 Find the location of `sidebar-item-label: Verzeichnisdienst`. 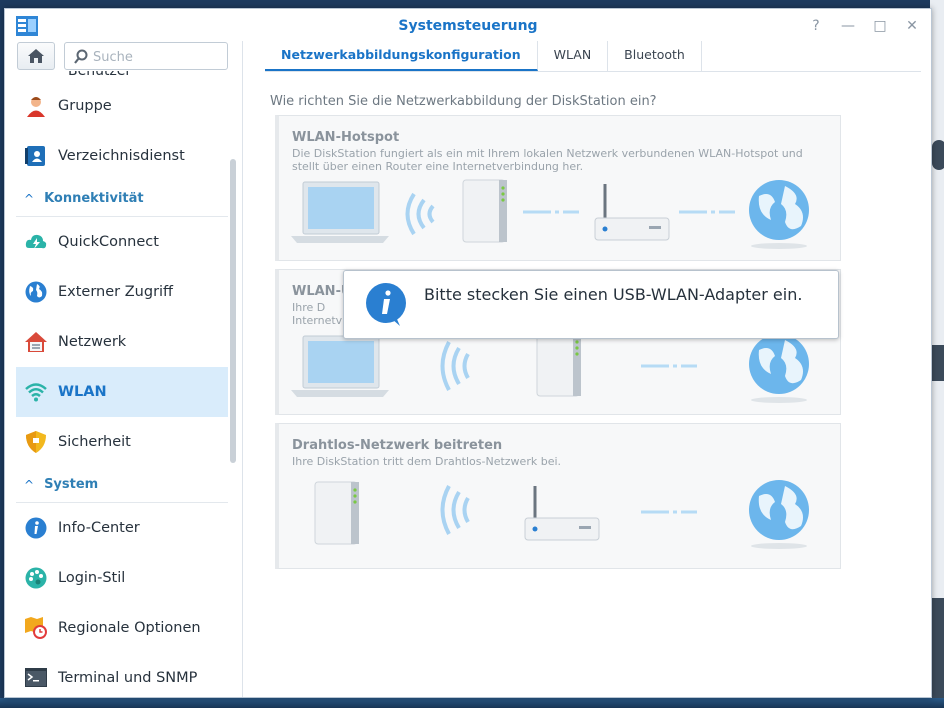

sidebar-item-label: Verzeichnisdienst is located at coordinates (121, 156).